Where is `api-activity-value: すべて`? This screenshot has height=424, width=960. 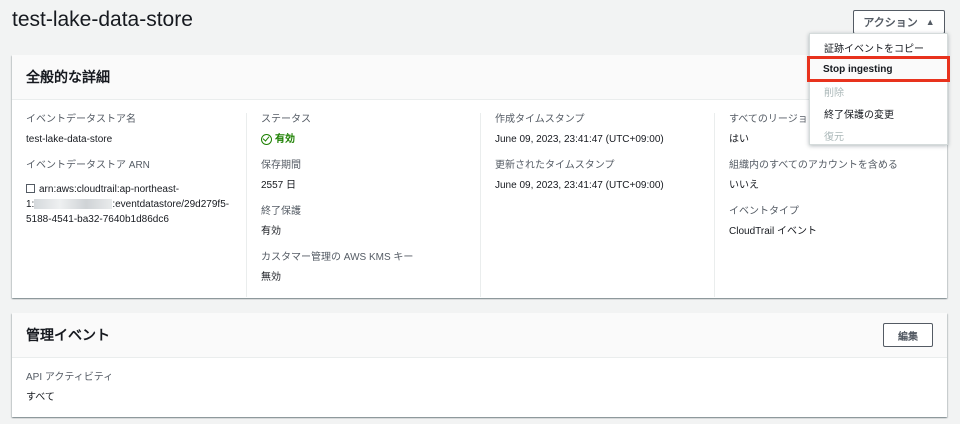
api-activity-value: すべて is located at coordinates (40, 397).